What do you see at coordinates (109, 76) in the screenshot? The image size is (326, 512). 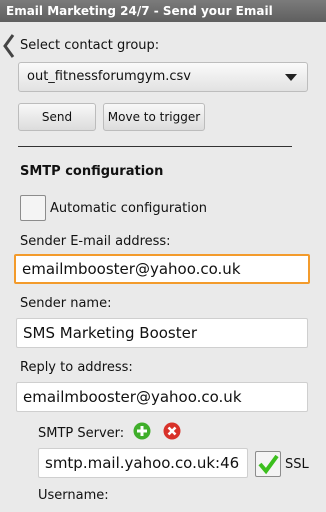 I see `contact-group-selected: out_fitnessforumgym.csv` at bounding box center [109, 76].